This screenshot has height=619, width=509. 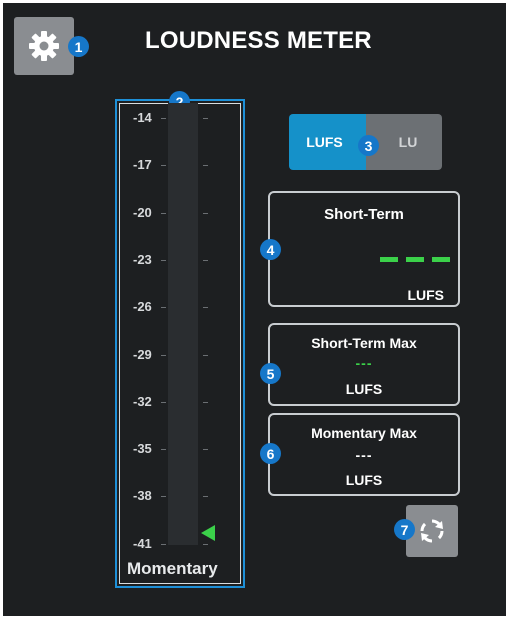 What do you see at coordinates (364, 249) in the screenshot?
I see `short-term-readout: Short-Term LUFS` at bounding box center [364, 249].